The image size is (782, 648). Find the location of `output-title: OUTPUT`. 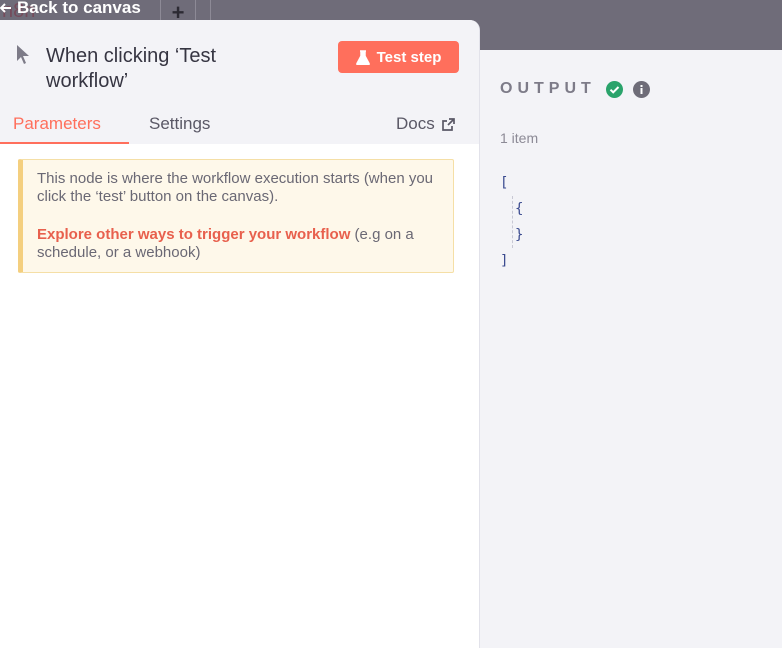

output-title: OUTPUT is located at coordinates (548, 88).